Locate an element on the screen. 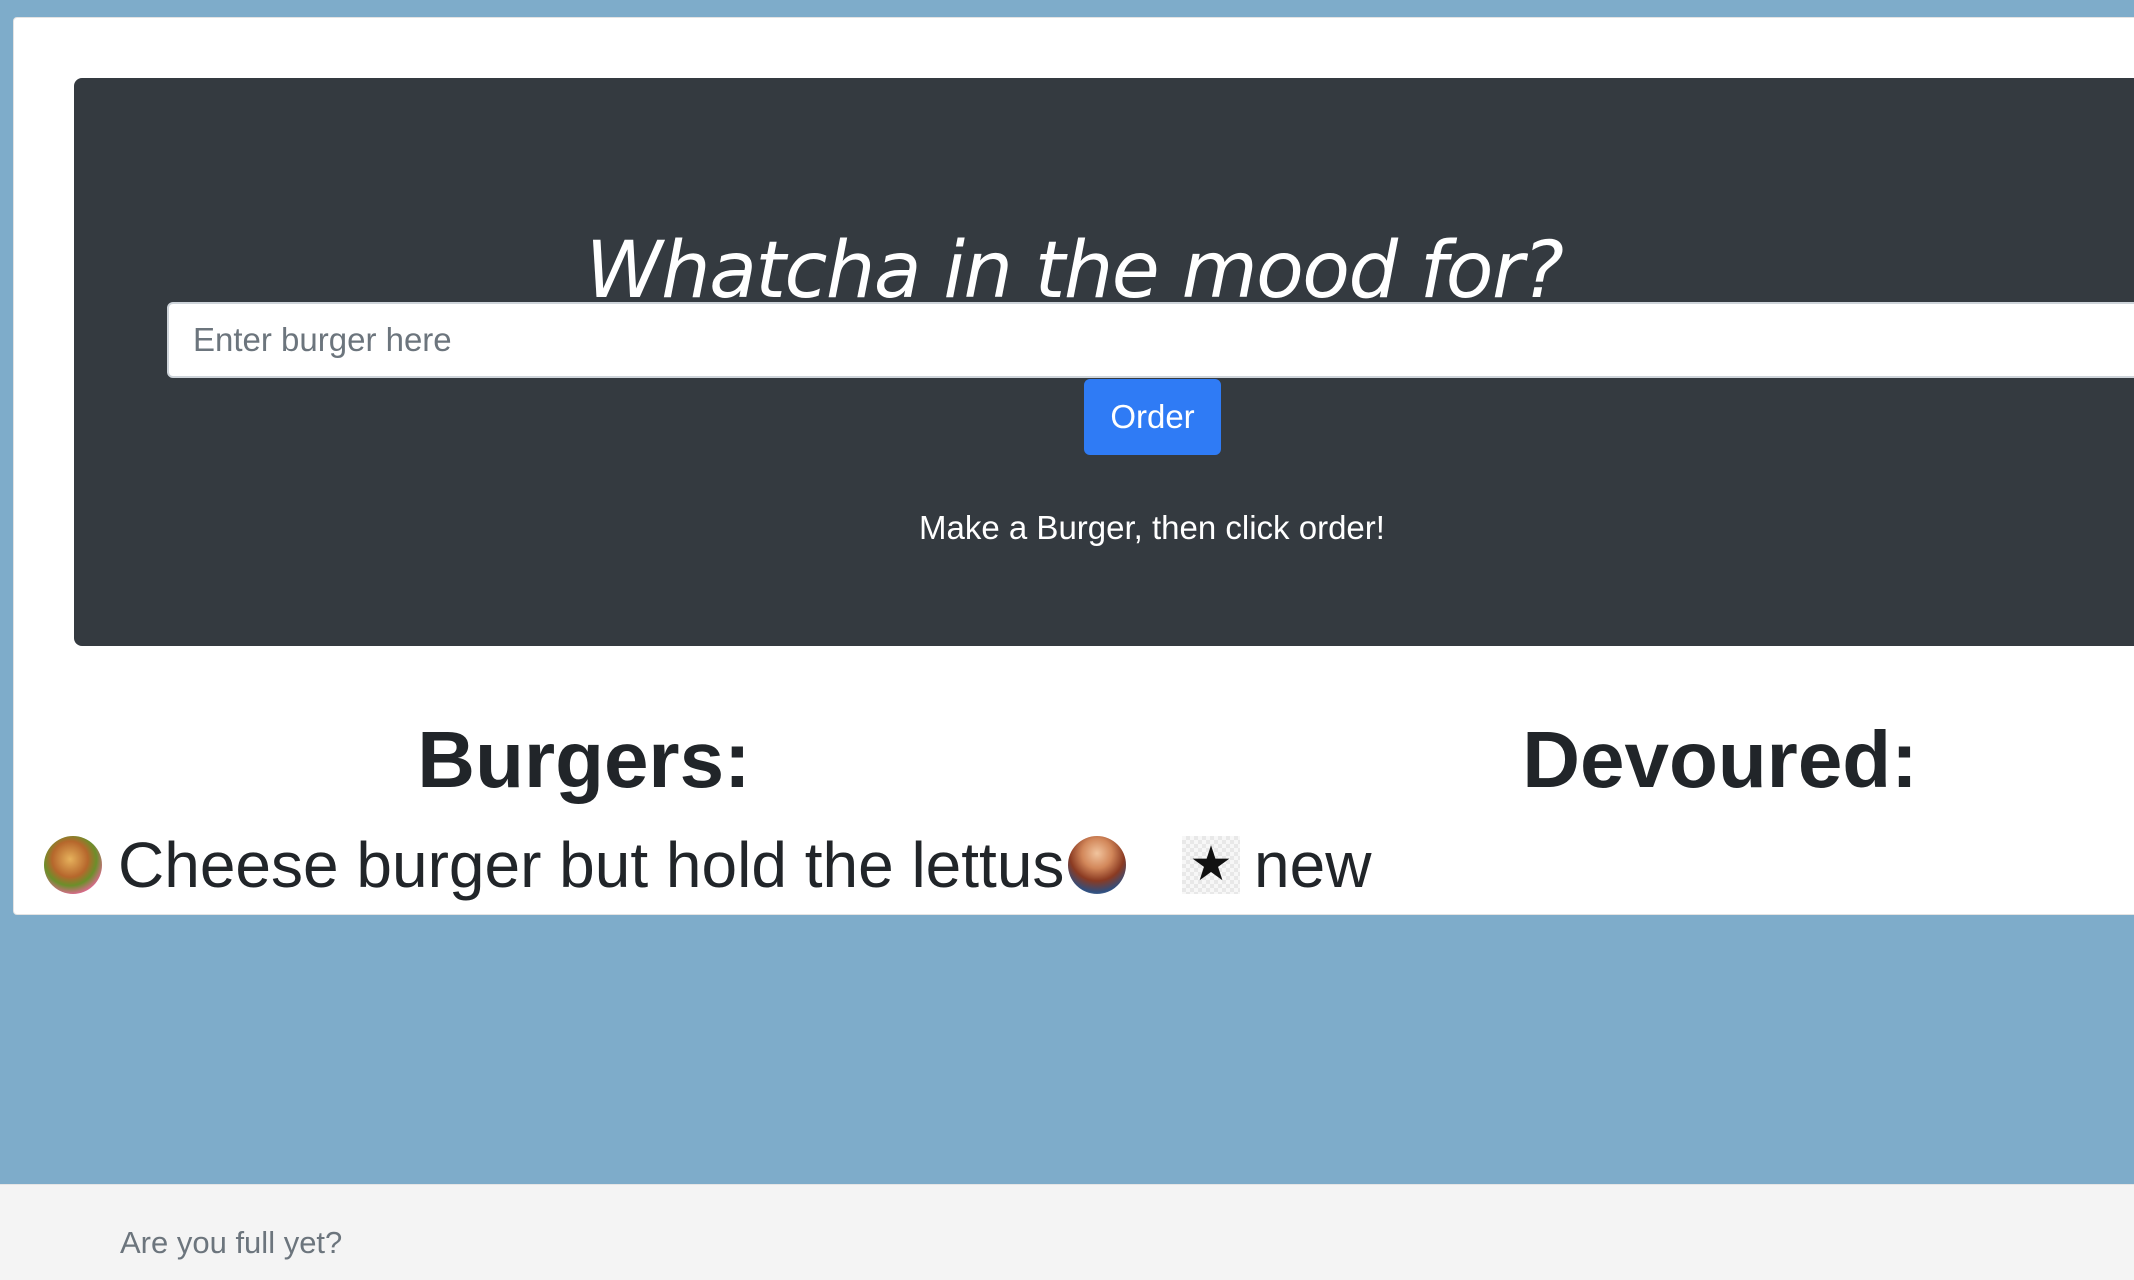 The height and width of the screenshot is (1280, 2134). burger-icon is located at coordinates (73, 865).